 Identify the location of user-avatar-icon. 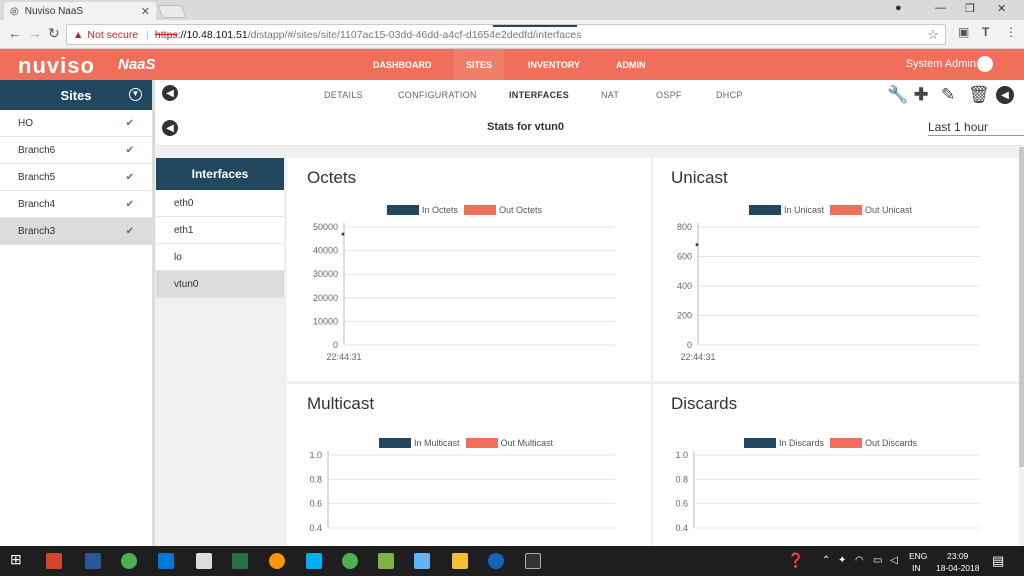
(985, 64).